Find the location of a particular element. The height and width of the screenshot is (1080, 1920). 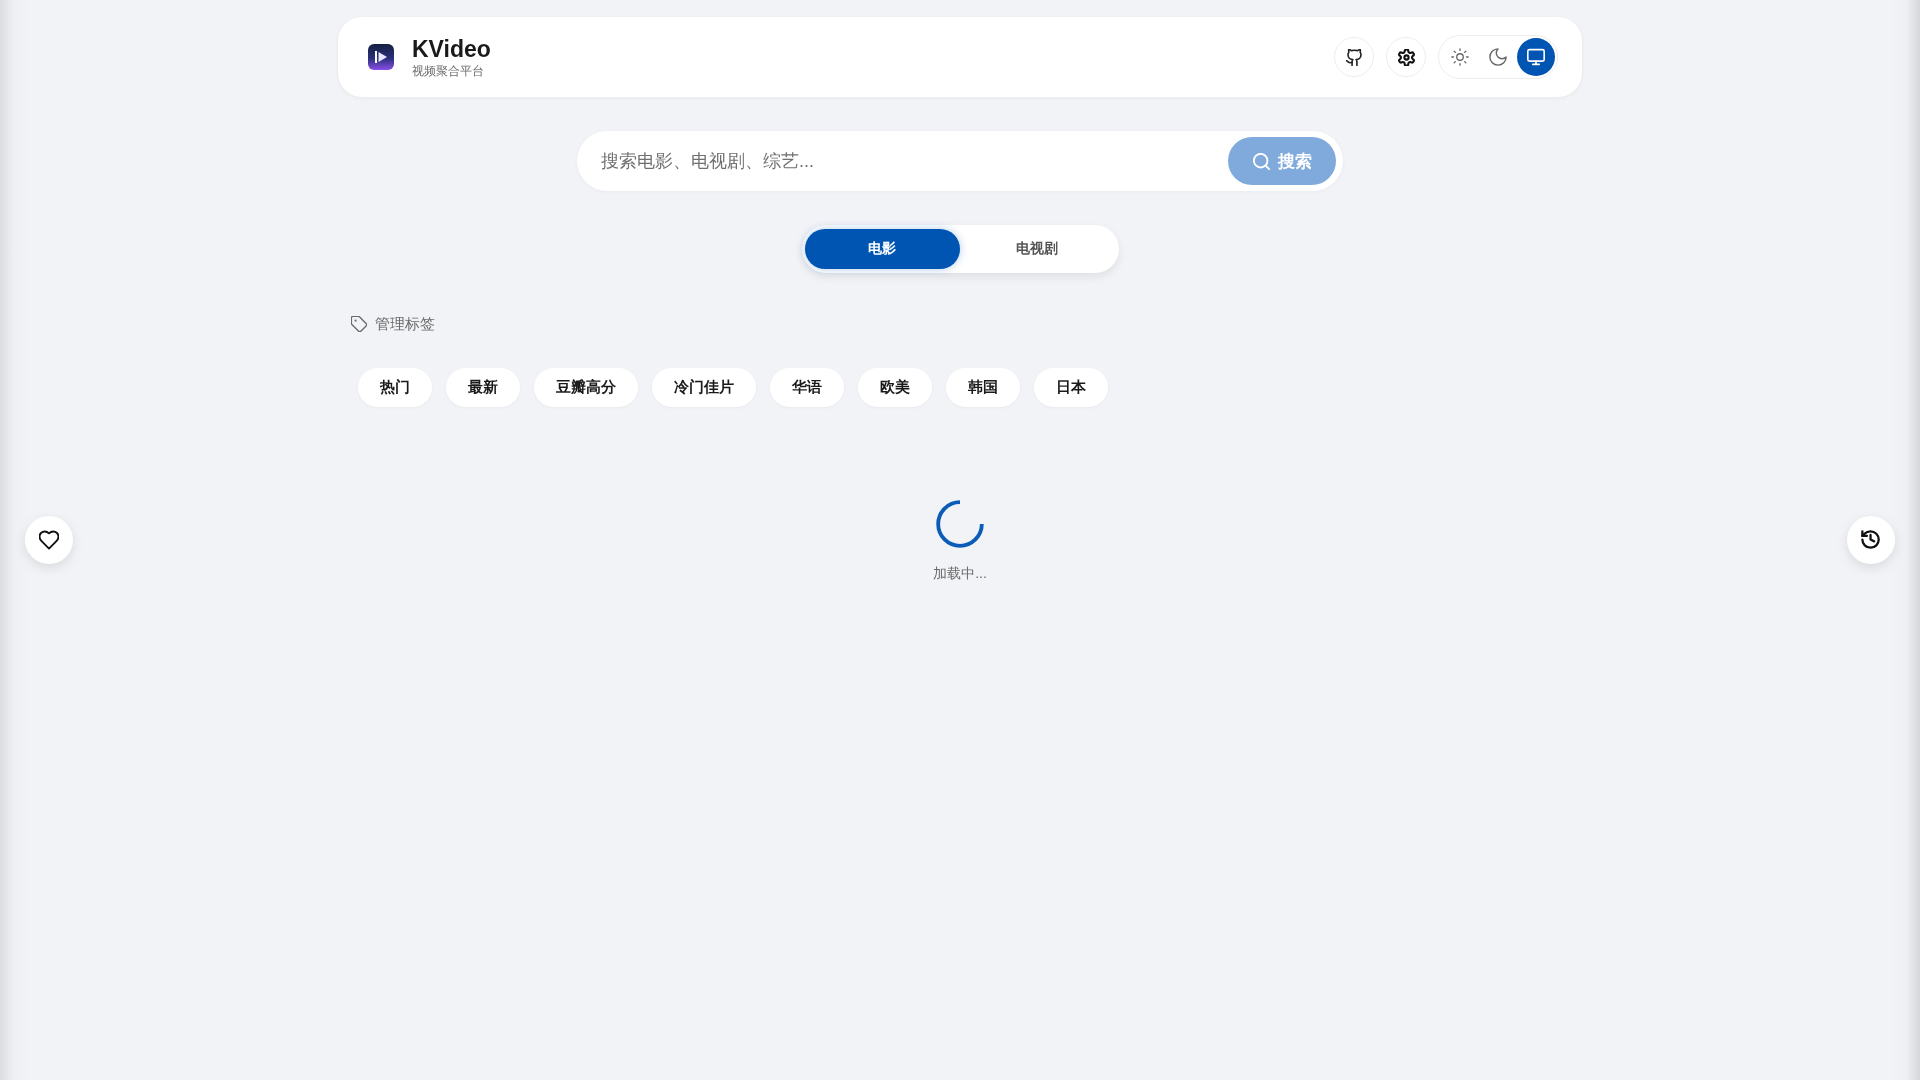

github-icon is located at coordinates (1354, 57).